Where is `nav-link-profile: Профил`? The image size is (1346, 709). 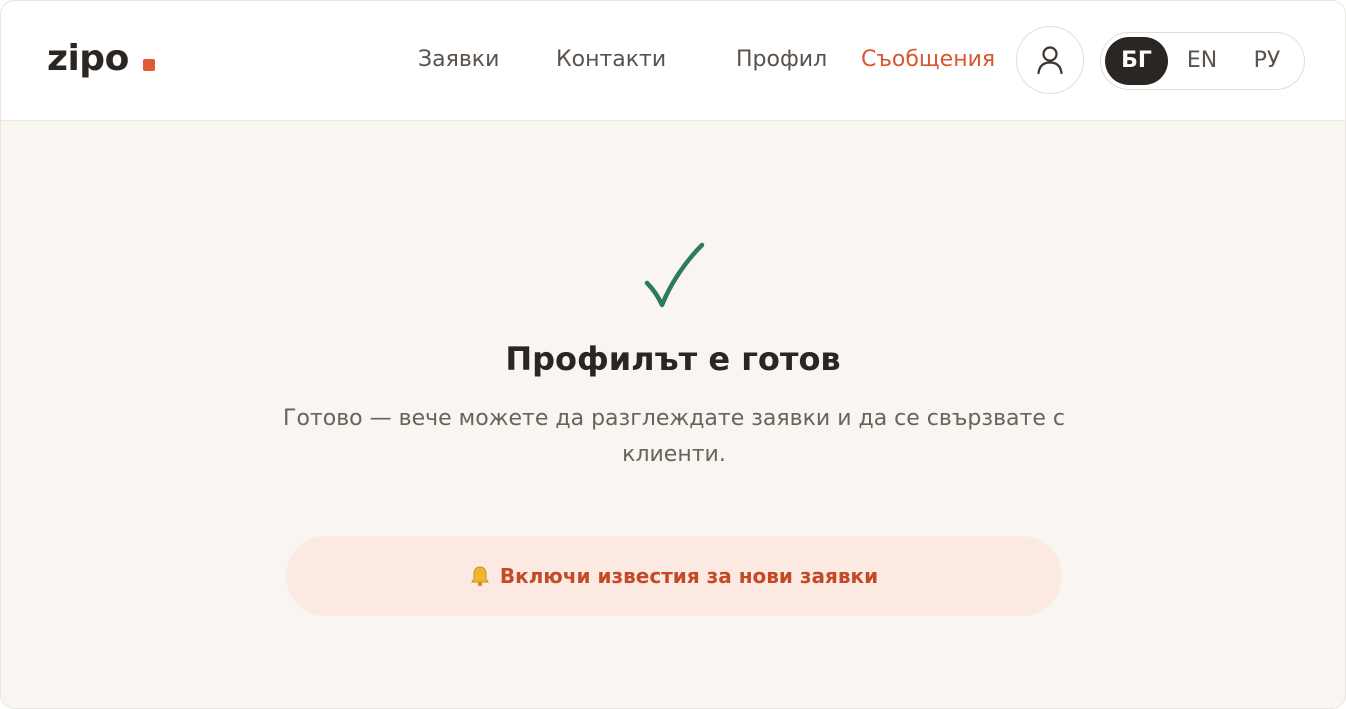
nav-link-profile: Профил is located at coordinates (781, 60).